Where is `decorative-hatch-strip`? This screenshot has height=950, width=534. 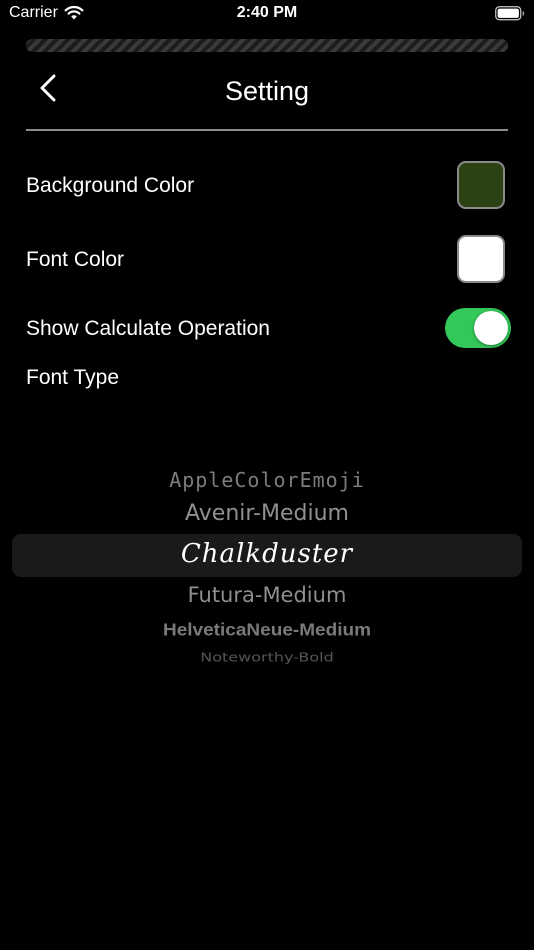
decorative-hatch-strip is located at coordinates (267, 45).